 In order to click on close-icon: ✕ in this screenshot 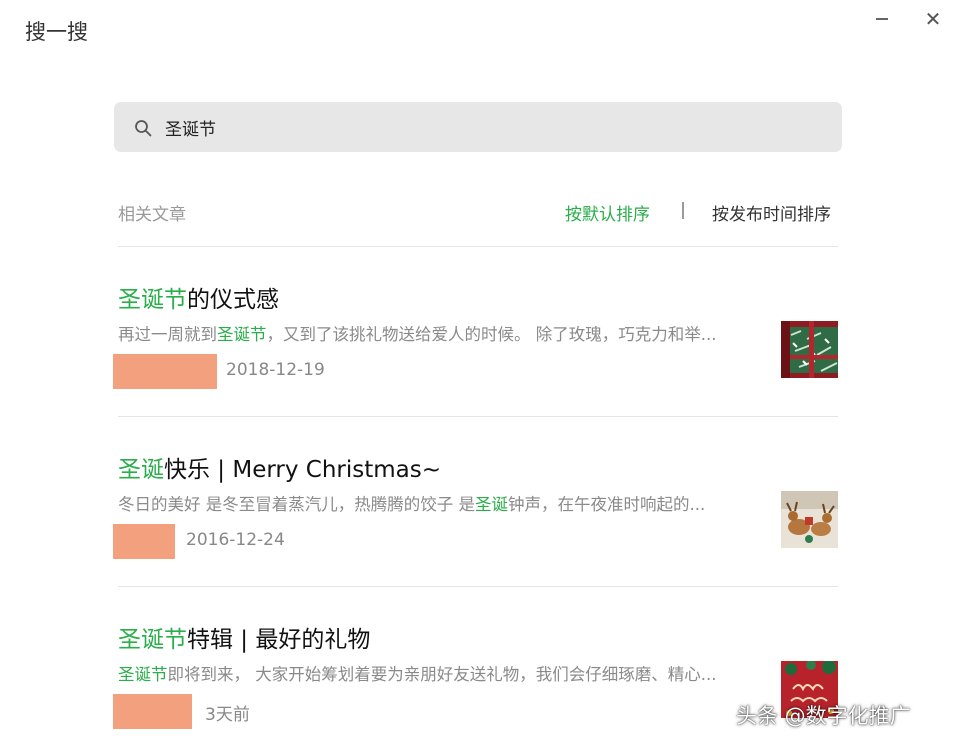, I will do `click(933, 19)`.